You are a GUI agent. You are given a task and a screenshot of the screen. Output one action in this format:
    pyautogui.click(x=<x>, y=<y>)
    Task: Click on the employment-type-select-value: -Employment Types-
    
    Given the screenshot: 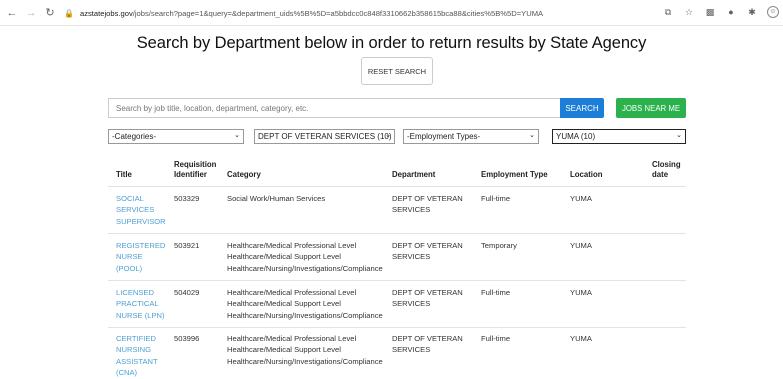 What is the action you would take?
    pyautogui.click(x=444, y=136)
    